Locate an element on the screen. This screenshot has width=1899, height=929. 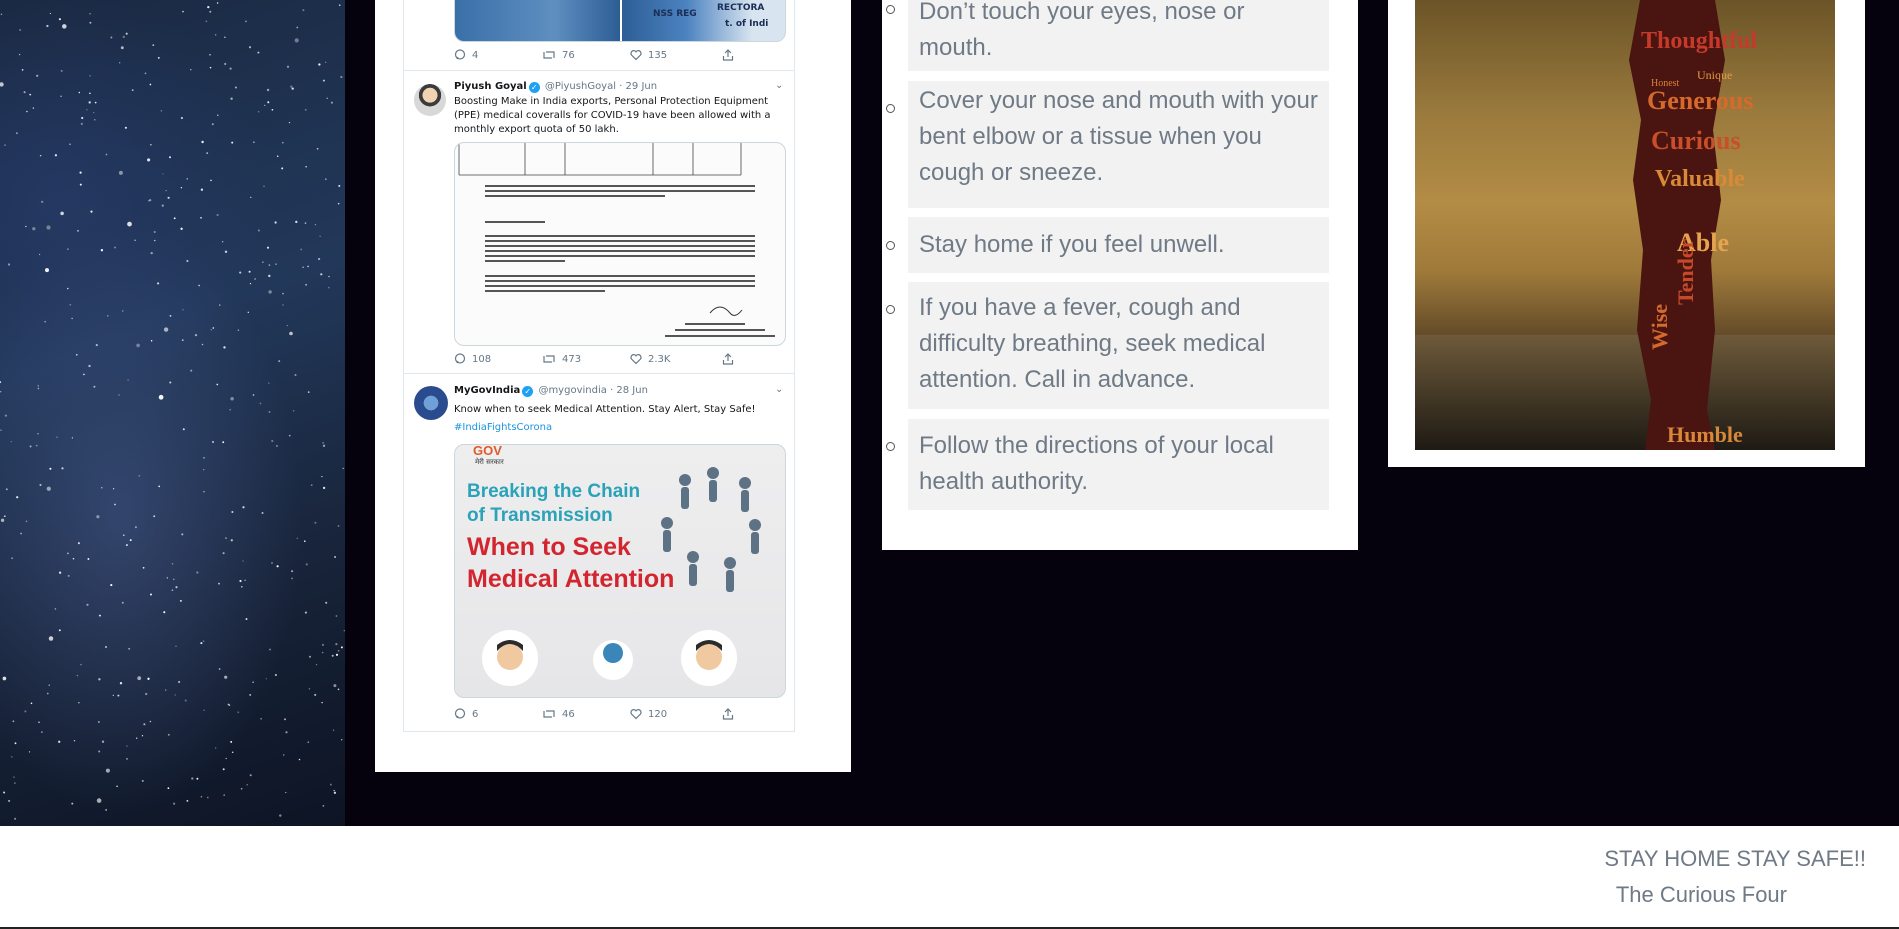
retweet-button: 76 is located at coordinates (586, 55).